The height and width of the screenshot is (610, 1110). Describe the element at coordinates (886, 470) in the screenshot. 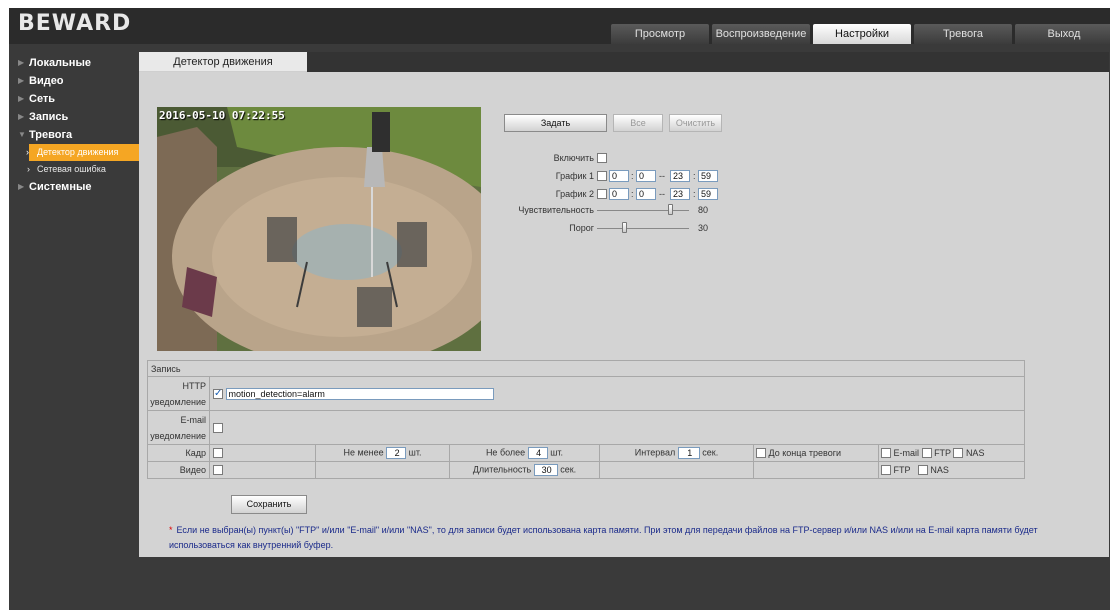

I see `video-ftp-checkbox` at that location.